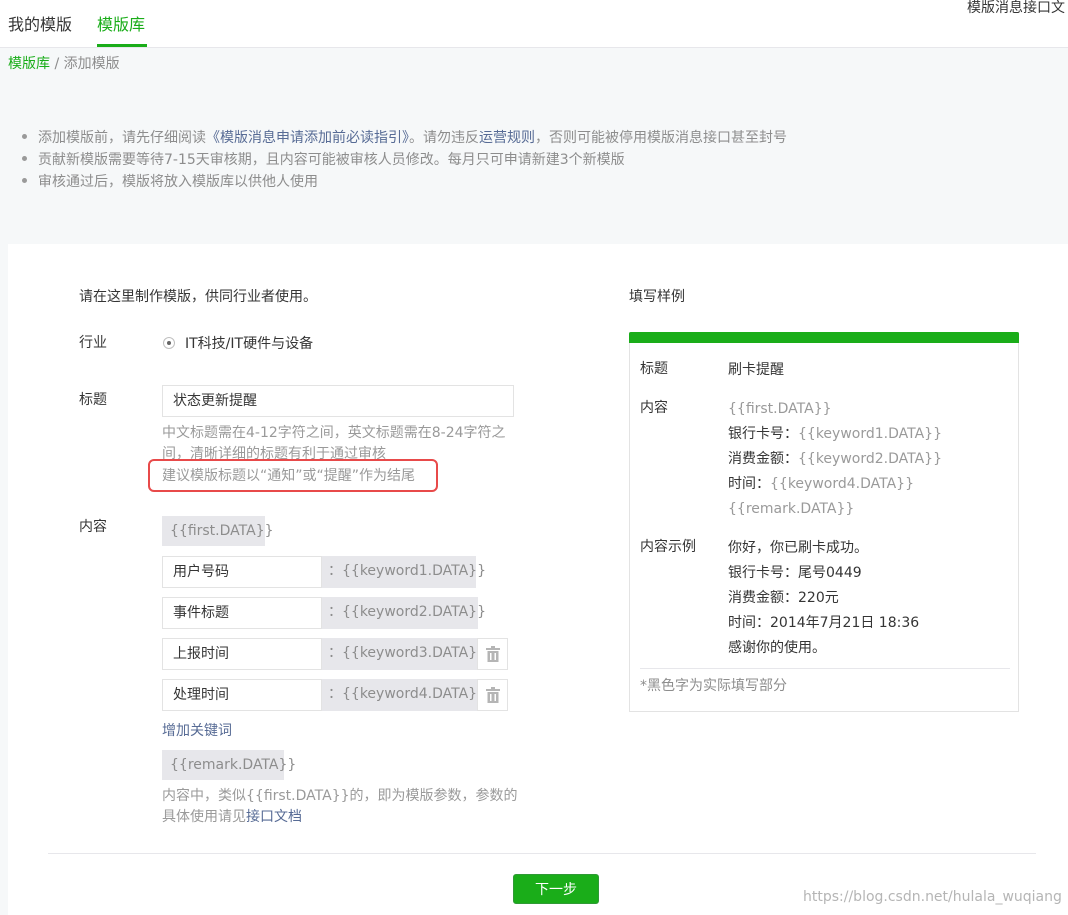 This screenshot has width=1068, height=915. I want to click on api-doc-link: 接口文档, so click(274, 817).